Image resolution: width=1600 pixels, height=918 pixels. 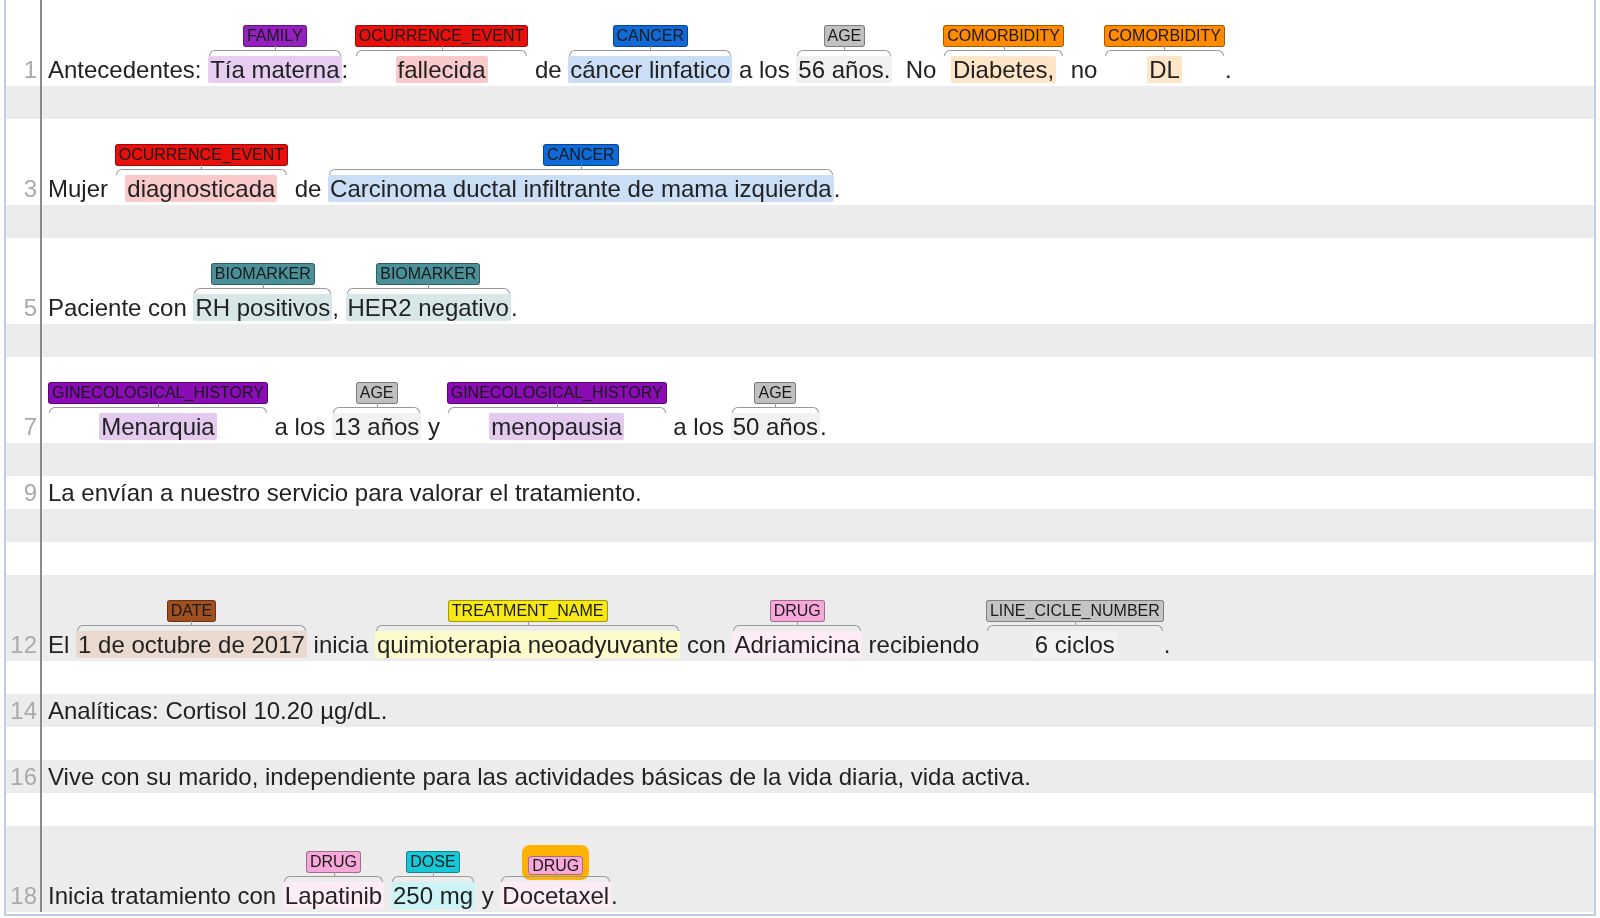 What do you see at coordinates (30, 188) in the screenshot?
I see `line-number: 3` at bounding box center [30, 188].